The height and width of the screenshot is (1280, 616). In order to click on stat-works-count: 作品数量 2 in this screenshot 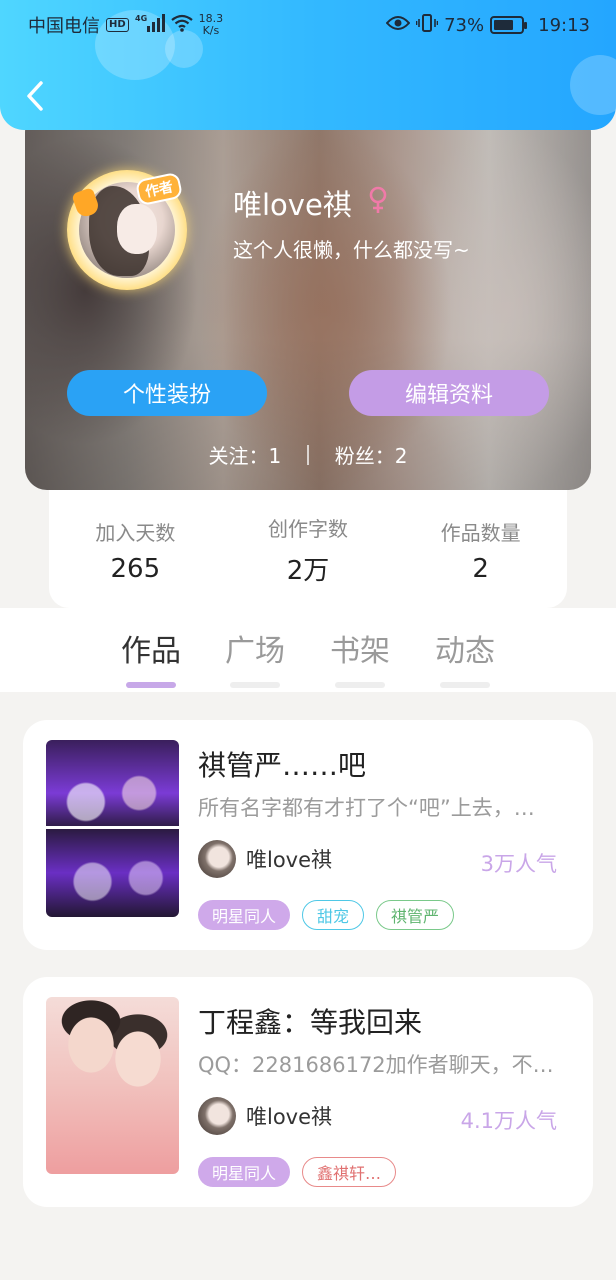, I will do `click(481, 550)`.